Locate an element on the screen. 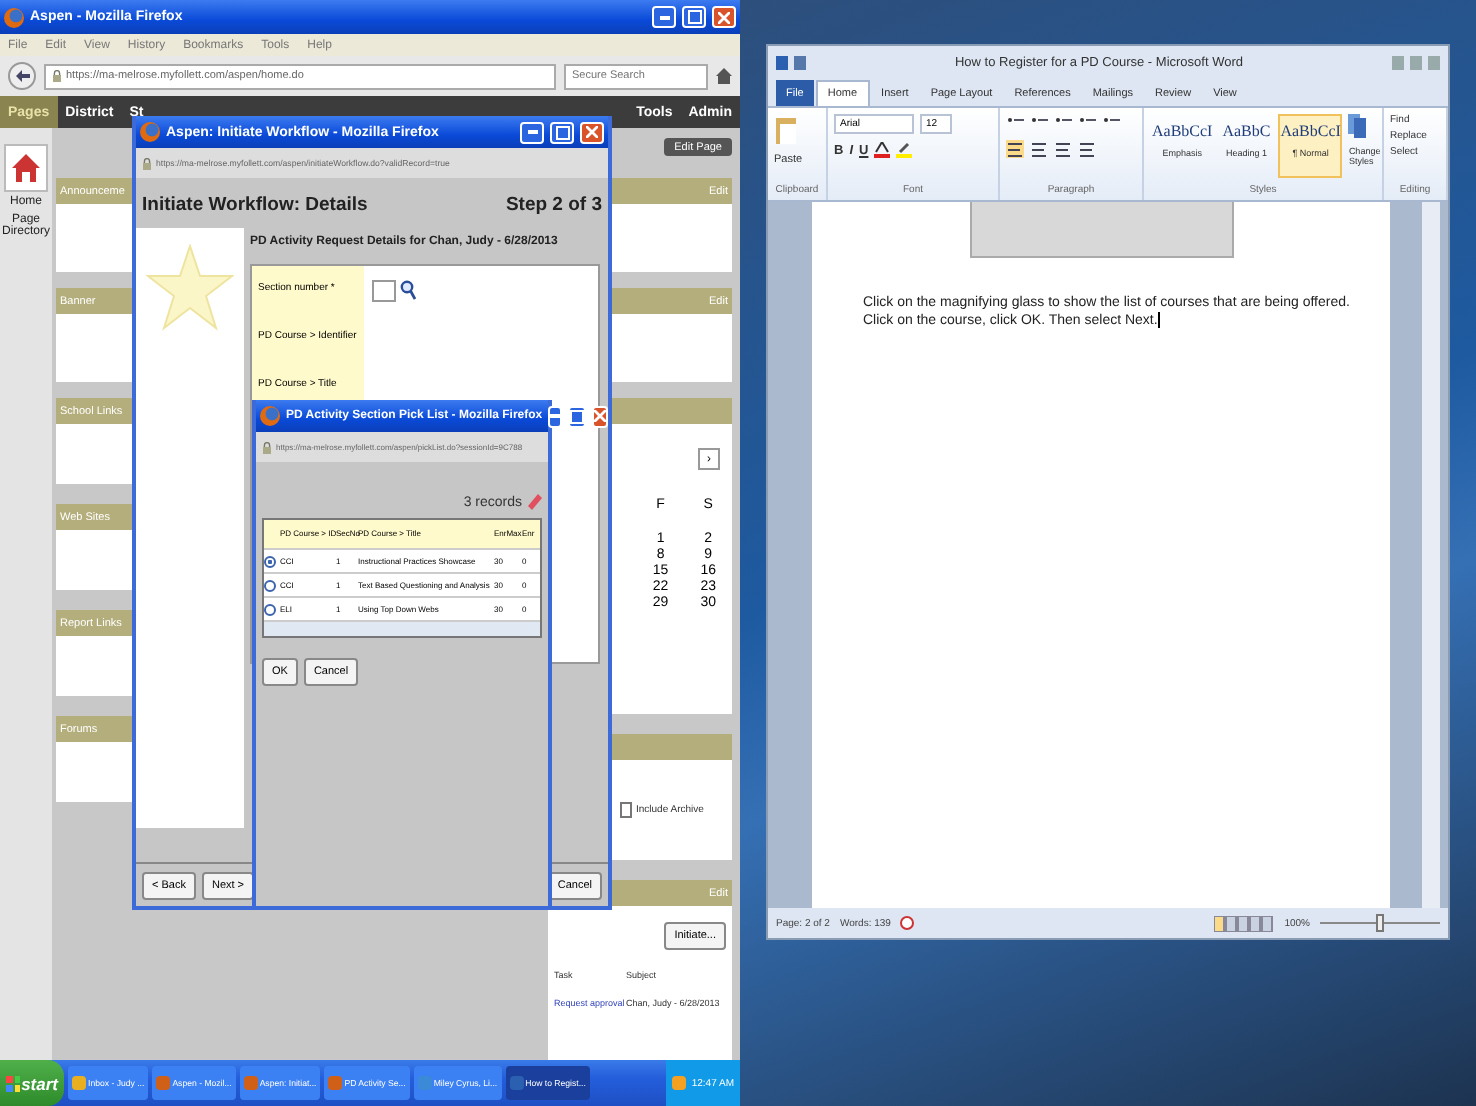  star-drawing is located at coordinates (190, 288).